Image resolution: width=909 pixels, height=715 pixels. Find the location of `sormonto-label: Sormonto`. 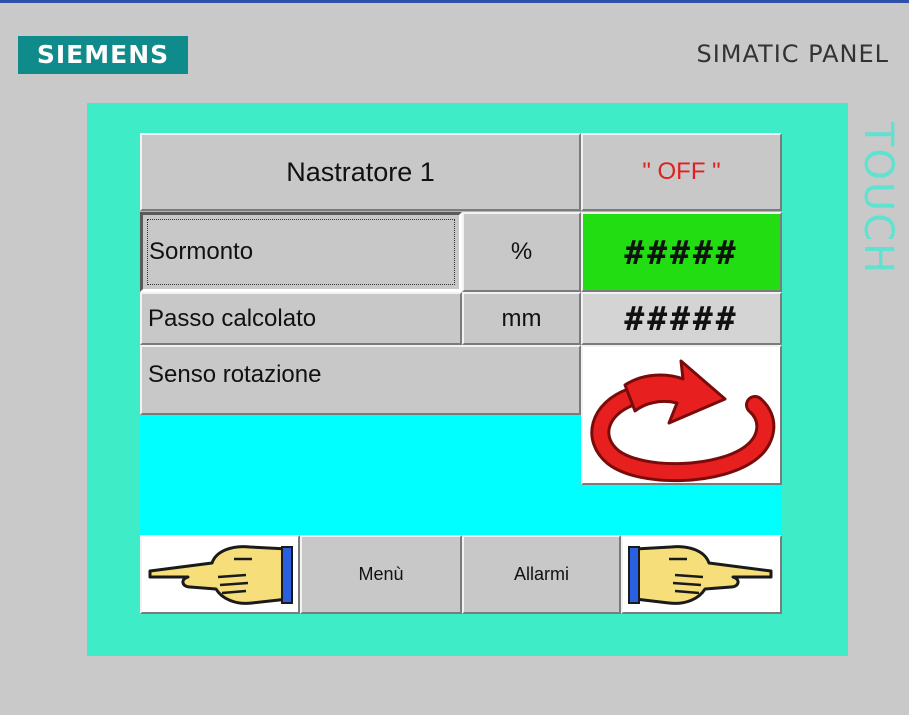

sormonto-label: Sormonto is located at coordinates (201, 251).